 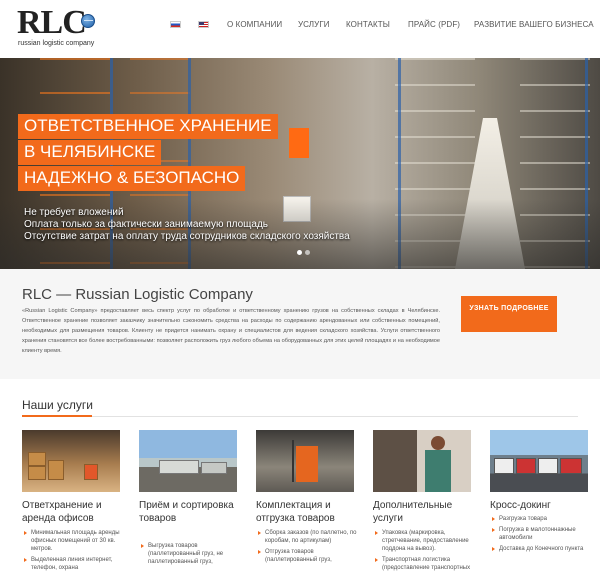 What do you see at coordinates (545, 549) in the screenshot?
I see `service-item: Доставка до Конечного пункта` at bounding box center [545, 549].